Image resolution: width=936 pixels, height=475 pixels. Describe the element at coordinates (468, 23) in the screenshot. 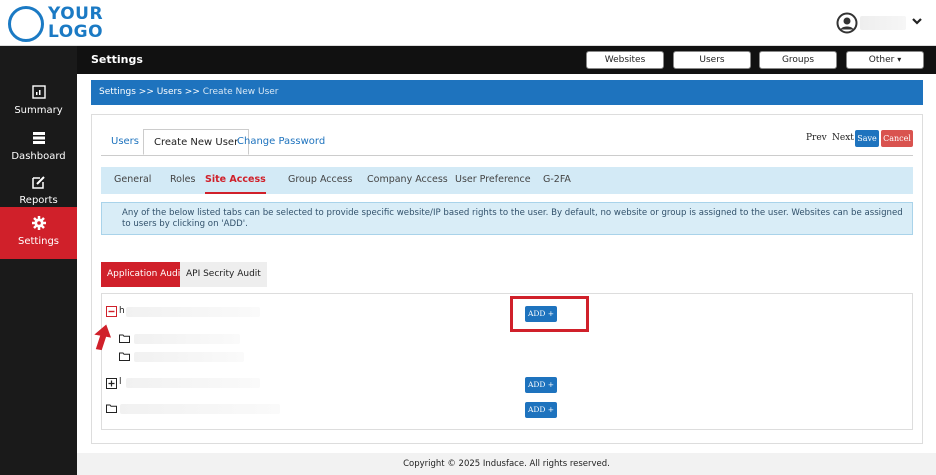

I see `top-bar: YOUR LOGO` at that location.